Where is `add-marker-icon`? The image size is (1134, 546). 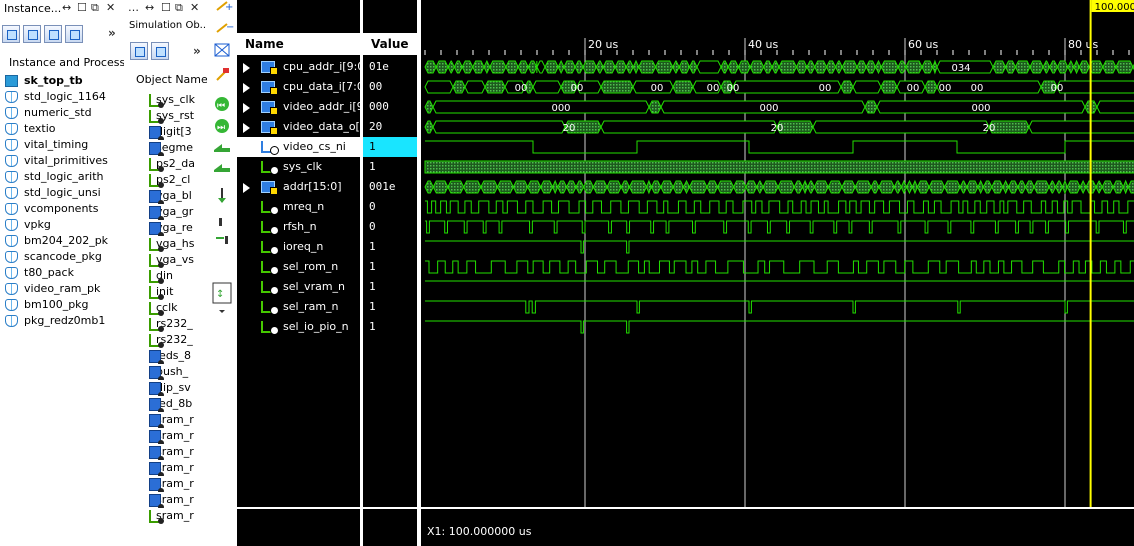
add-marker-icon is located at coordinates (222, 195).